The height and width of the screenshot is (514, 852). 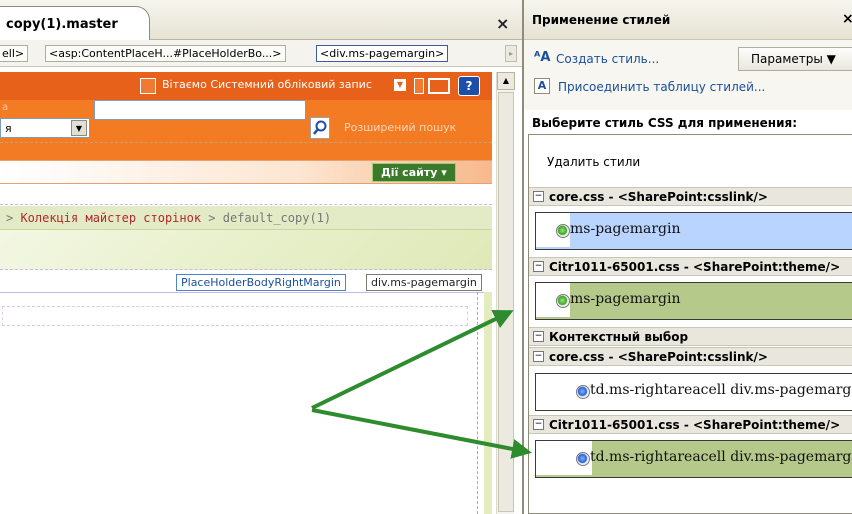 I want to click on site-title-fragment: а, so click(x=5, y=107).